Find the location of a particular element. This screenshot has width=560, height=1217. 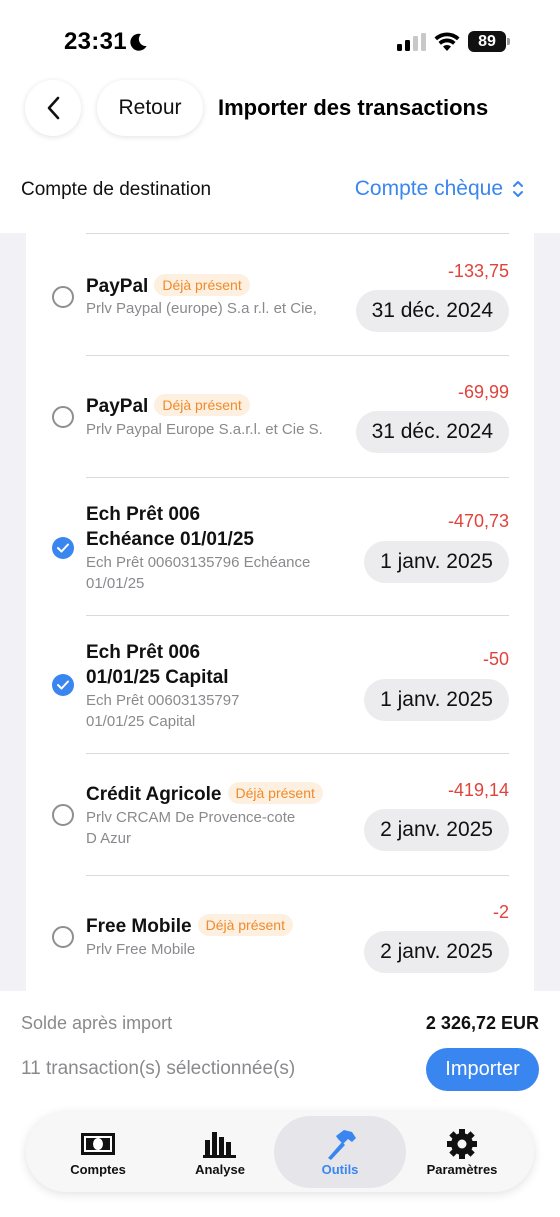

destination-account-select: Compte chèque is located at coordinates (440, 189).